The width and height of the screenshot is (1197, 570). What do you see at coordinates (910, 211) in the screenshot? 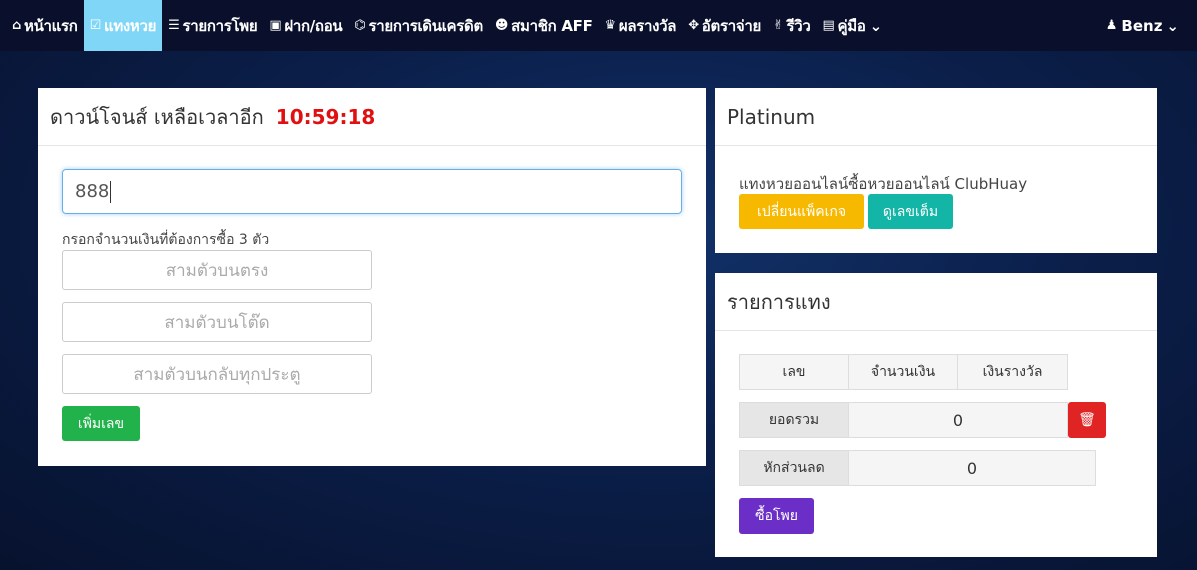
I see `view-full-number-button: ดูเลขเต็ม` at bounding box center [910, 211].